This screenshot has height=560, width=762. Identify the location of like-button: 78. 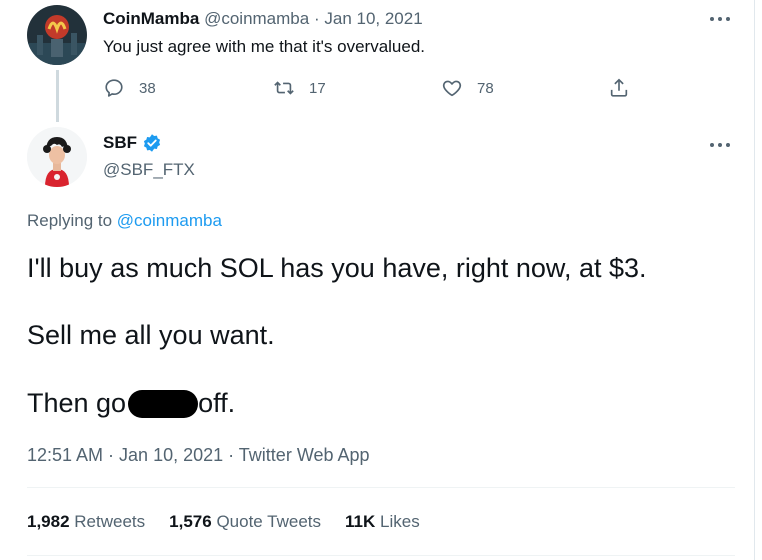
(467, 88).